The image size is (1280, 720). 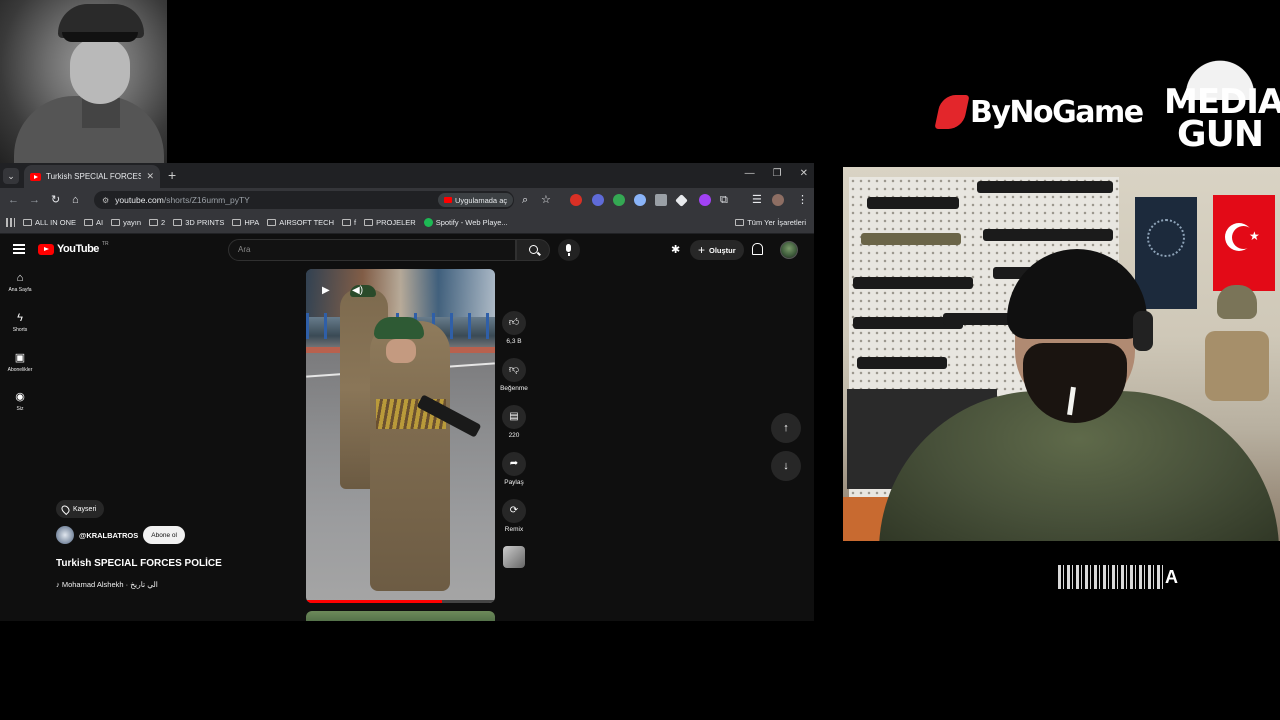 I want to click on profile-avatar-icon, so click(x=778, y=200).